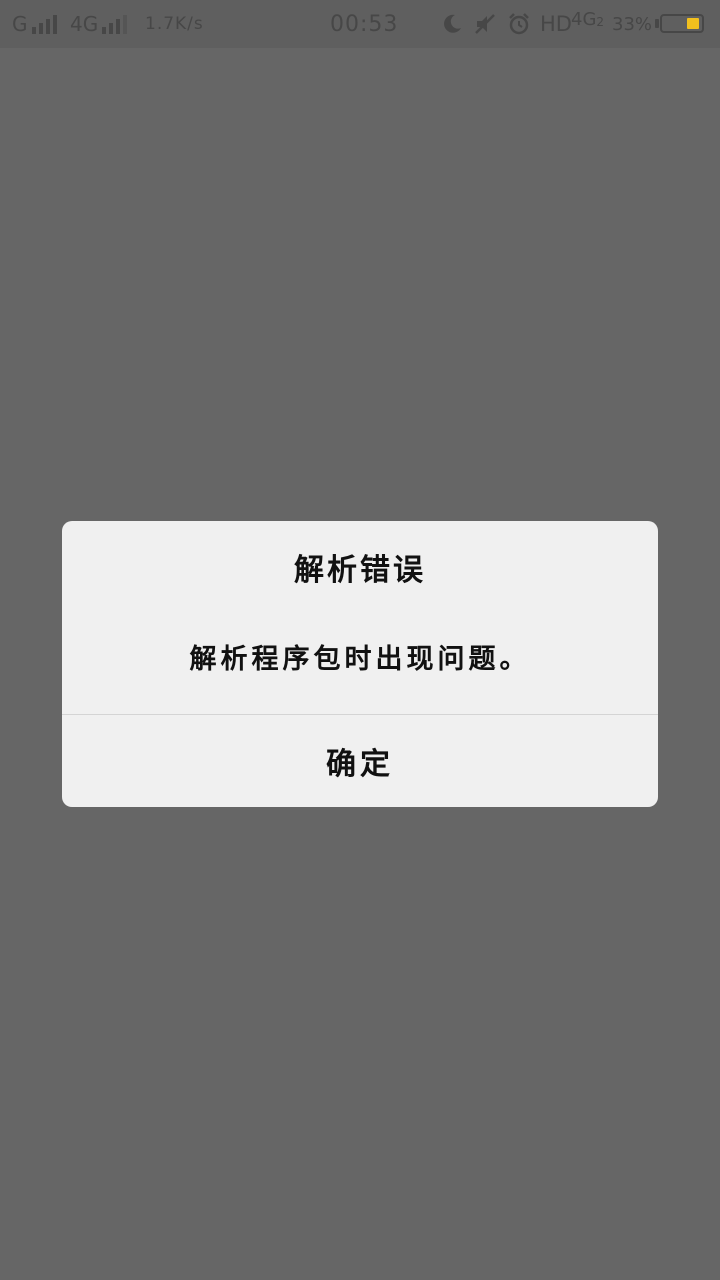 This screenshot has width=720, height=1280. I want to click on dialog-title: 解析错误, so click(360, 570).